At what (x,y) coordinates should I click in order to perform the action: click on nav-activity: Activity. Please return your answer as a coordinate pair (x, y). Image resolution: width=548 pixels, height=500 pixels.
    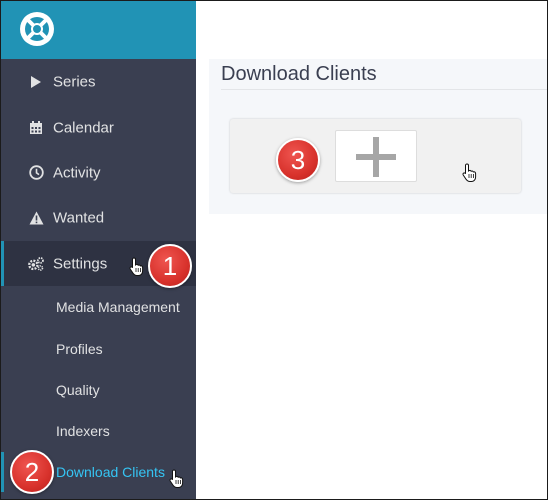
    Looking at the image, I should click on (98, 172).